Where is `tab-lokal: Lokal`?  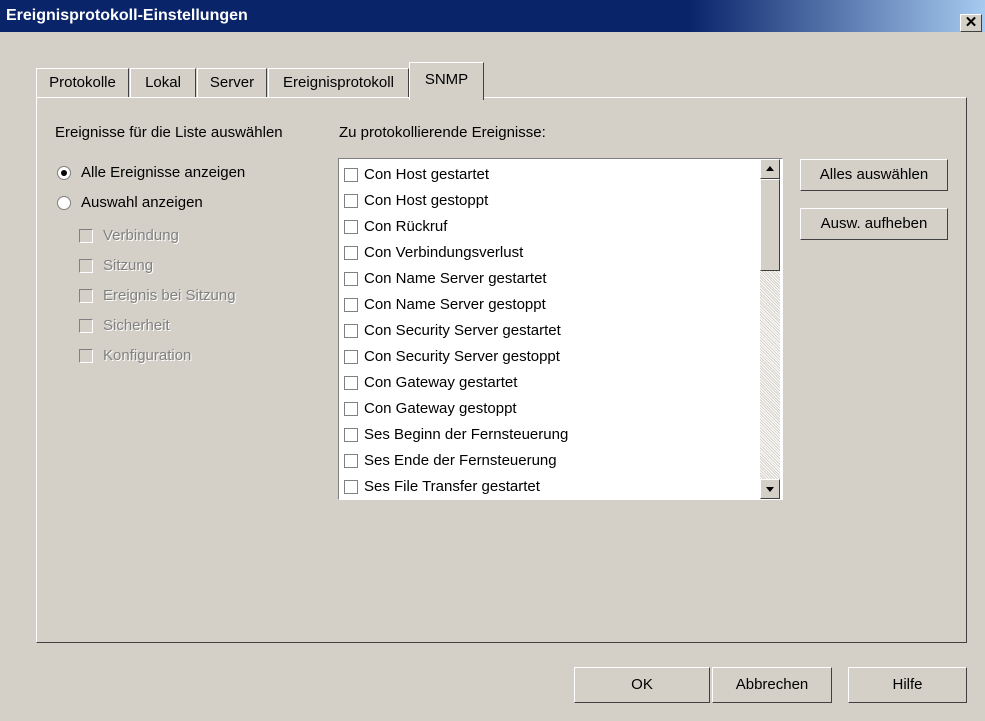
tab-lokal: Lokal is located at coordinates (163, 83).